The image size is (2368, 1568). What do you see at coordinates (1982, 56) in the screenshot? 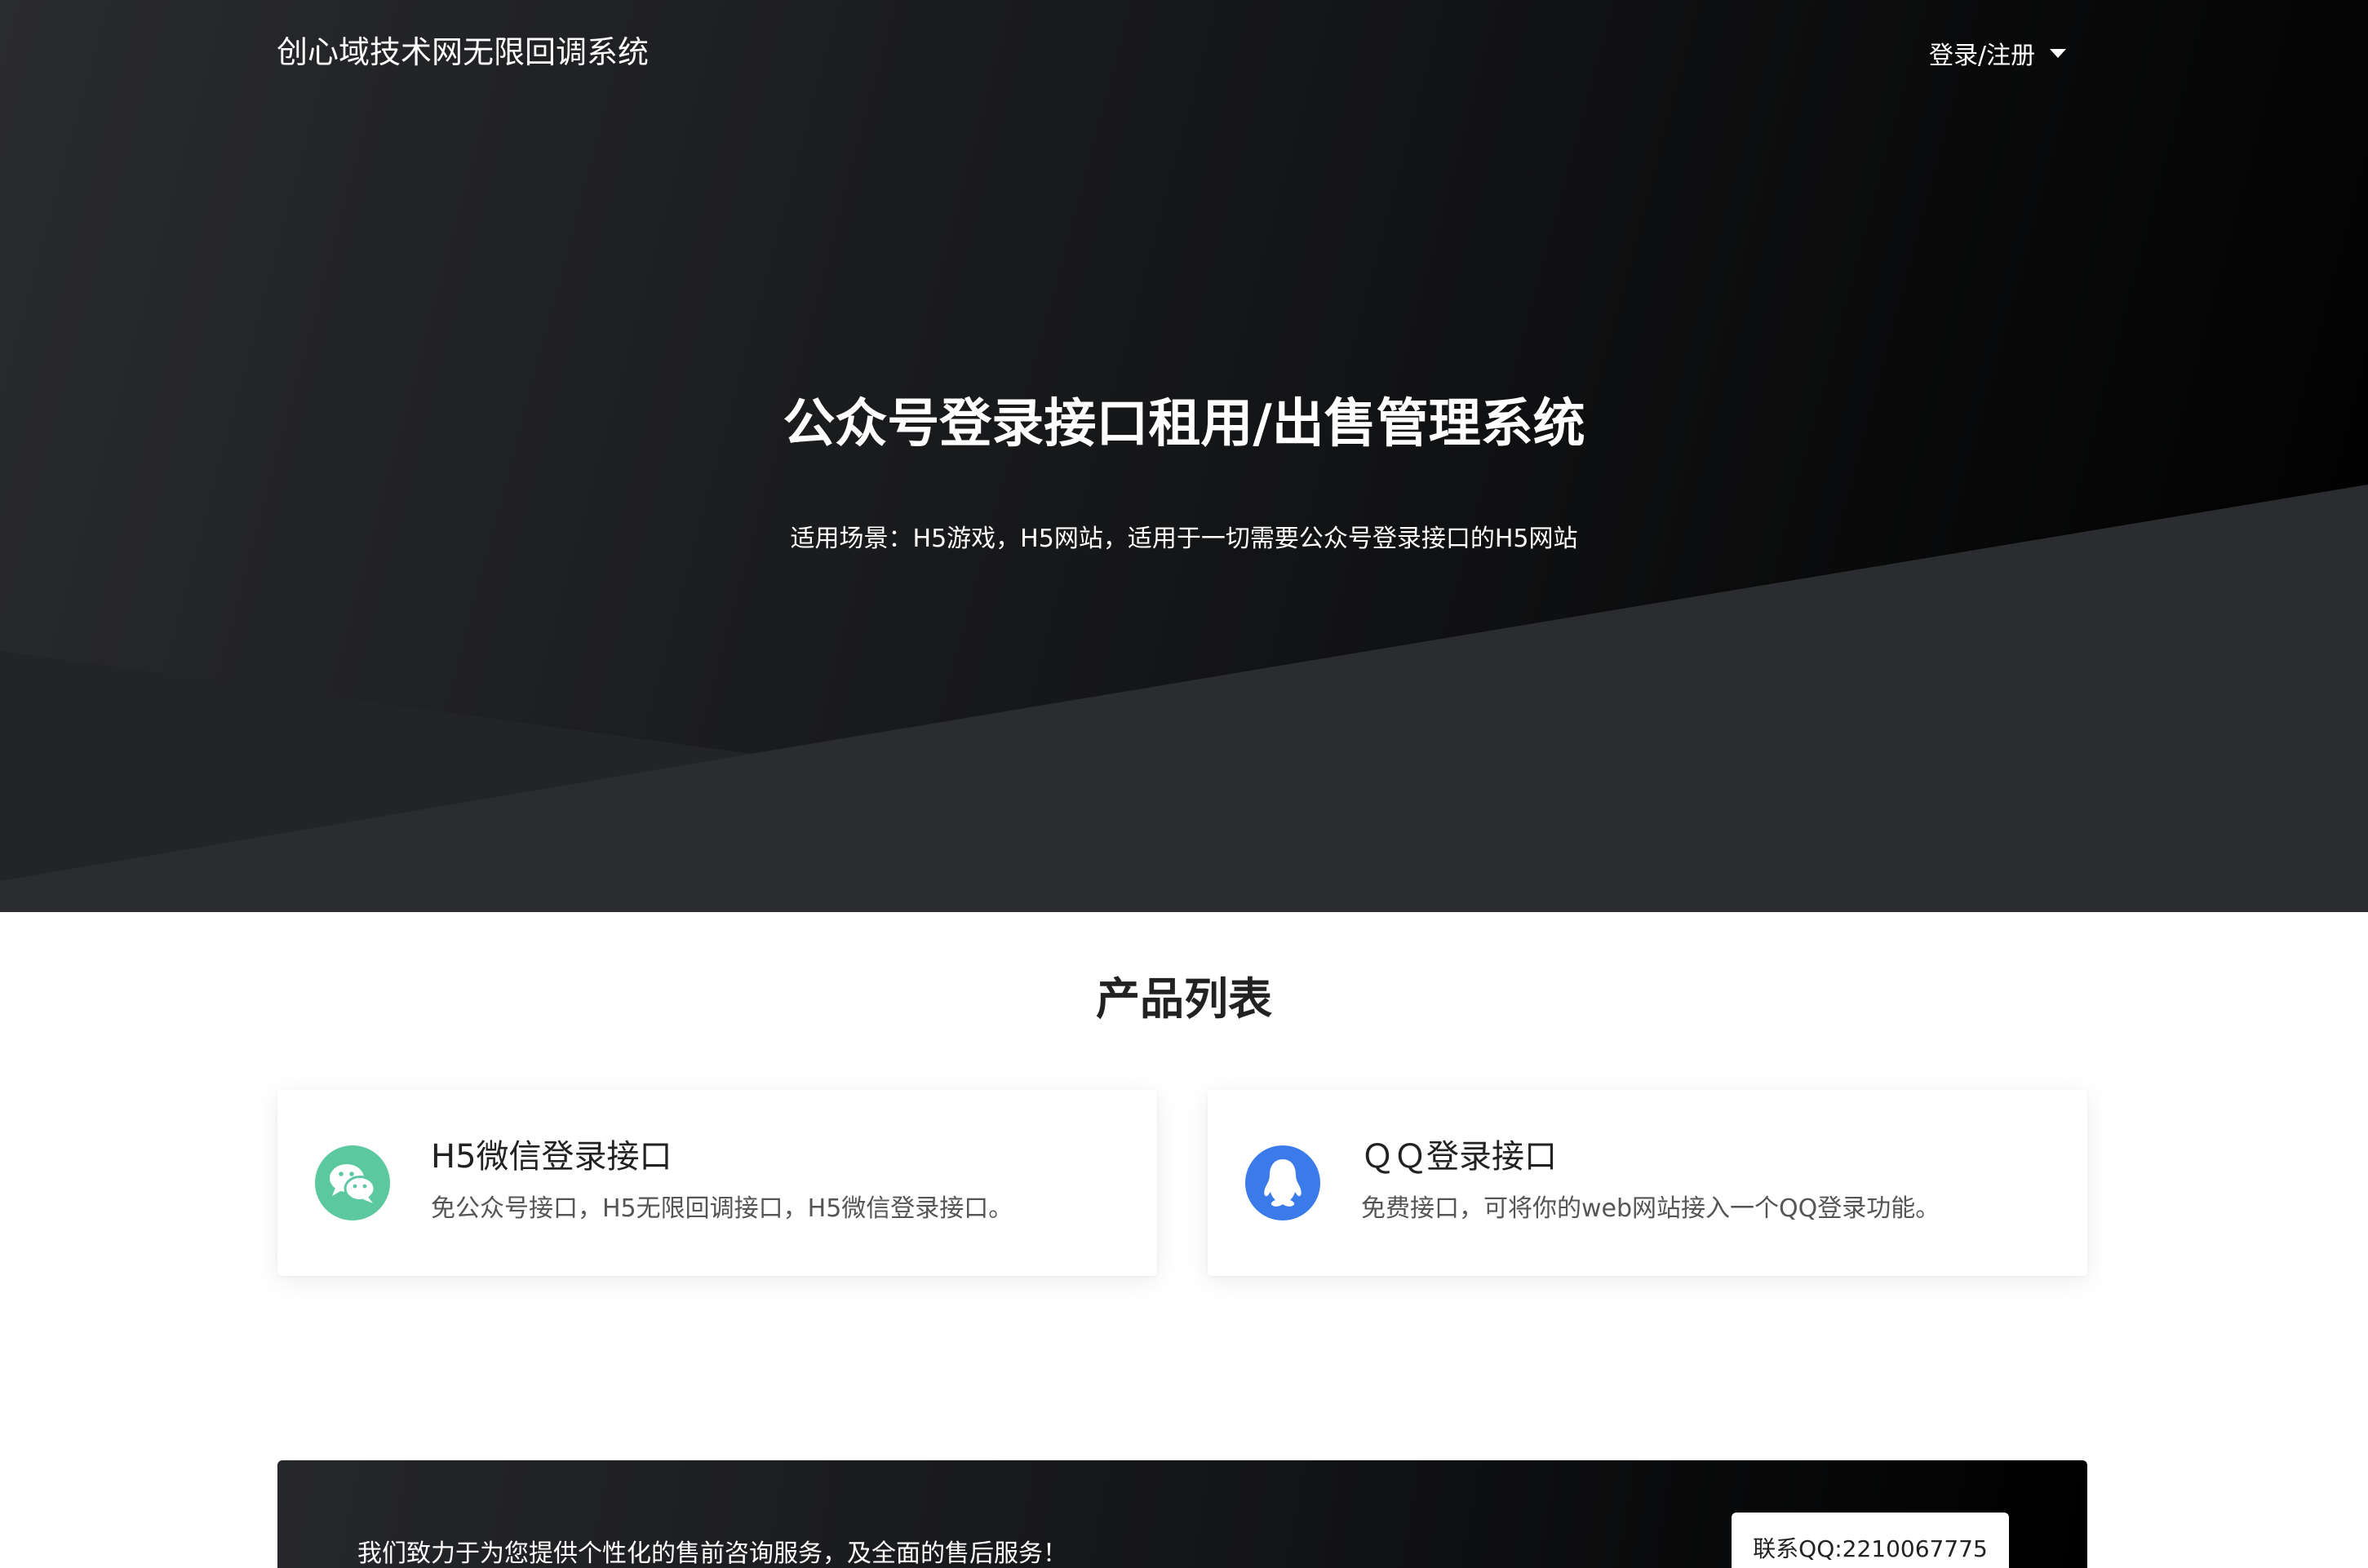
I see `login-register-label: 登录/注册` at bounding box center [1982, 56].